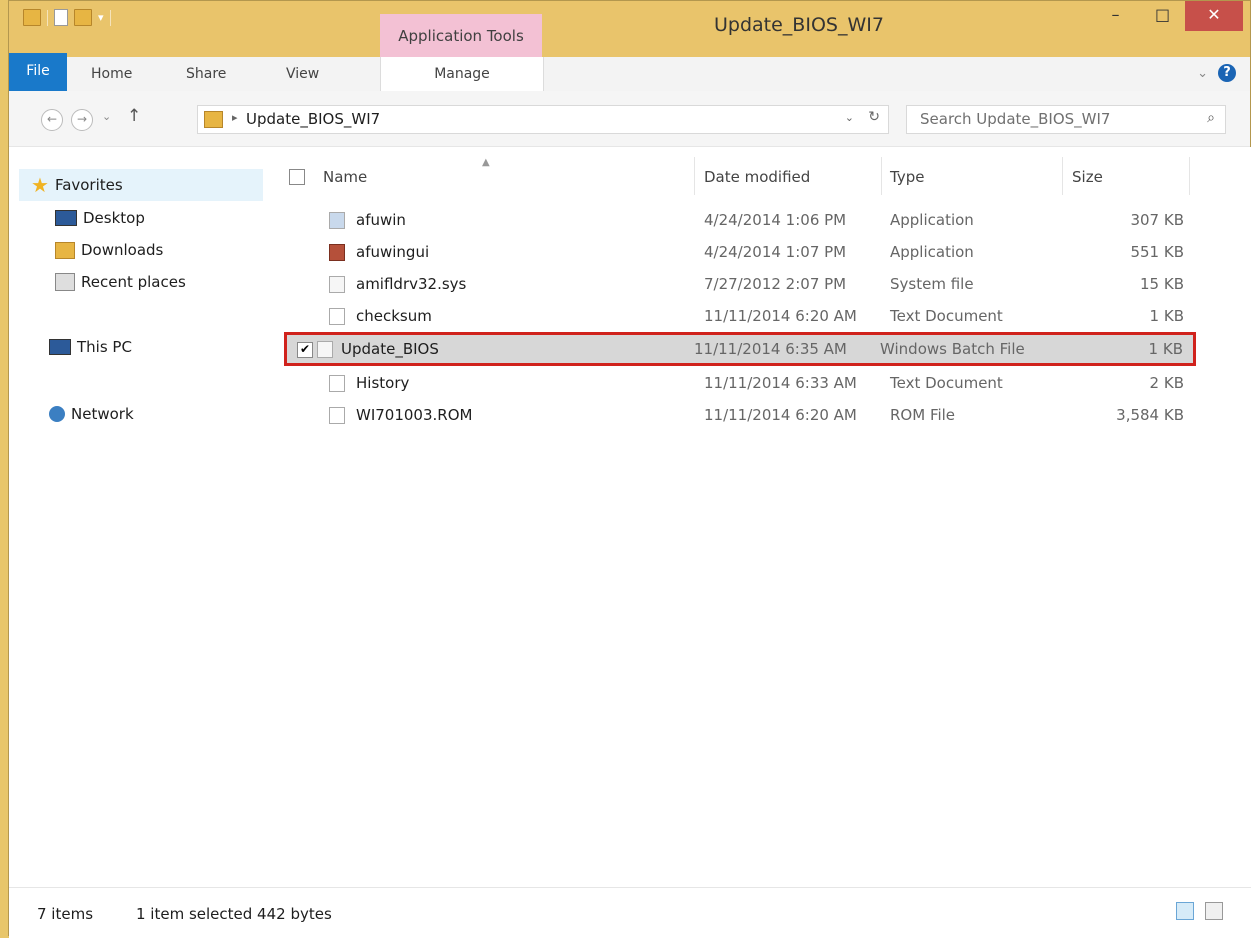 Image resolution: width=1251 pixels, height=938 pixels. I want to click on sort-ascending-icon: ▲, so click(486, 162).